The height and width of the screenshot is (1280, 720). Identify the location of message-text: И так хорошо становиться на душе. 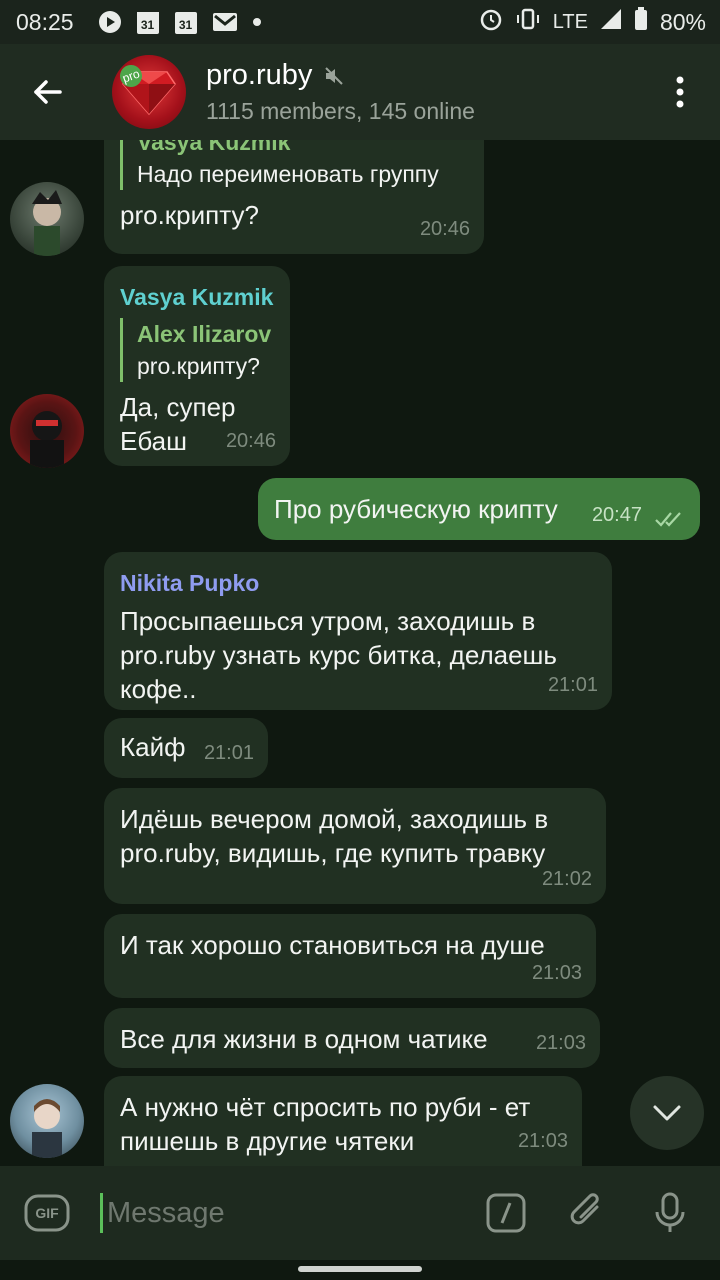
(332, 945).